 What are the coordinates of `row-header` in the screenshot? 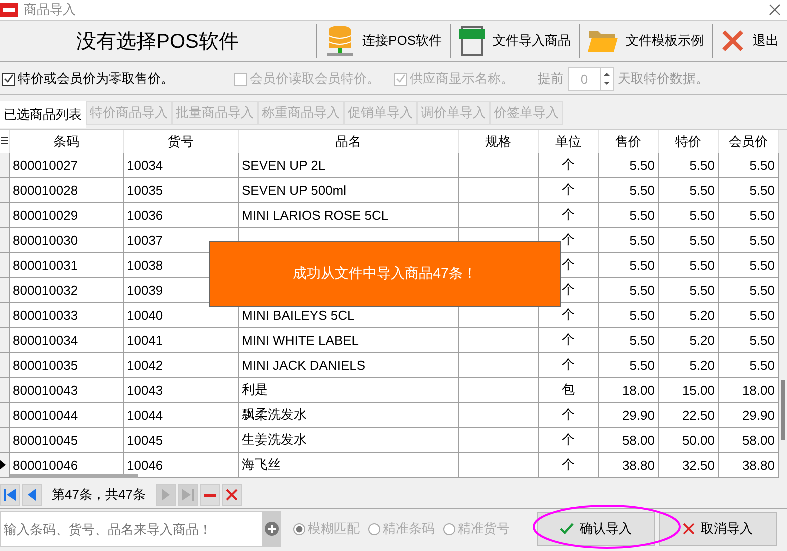 It's located at (5, 465).